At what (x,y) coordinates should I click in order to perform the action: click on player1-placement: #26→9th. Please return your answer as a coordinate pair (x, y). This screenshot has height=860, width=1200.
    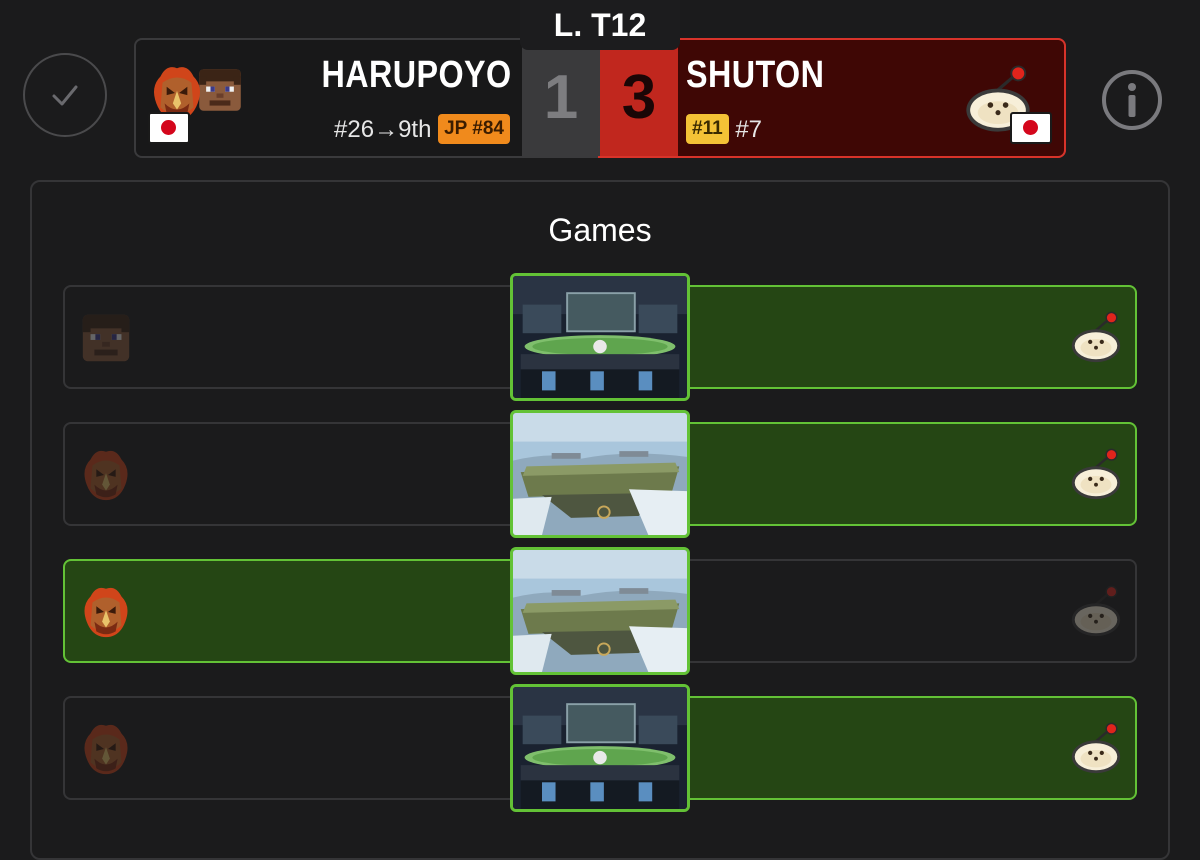
    Looking at the image, I should click on (383, 129).